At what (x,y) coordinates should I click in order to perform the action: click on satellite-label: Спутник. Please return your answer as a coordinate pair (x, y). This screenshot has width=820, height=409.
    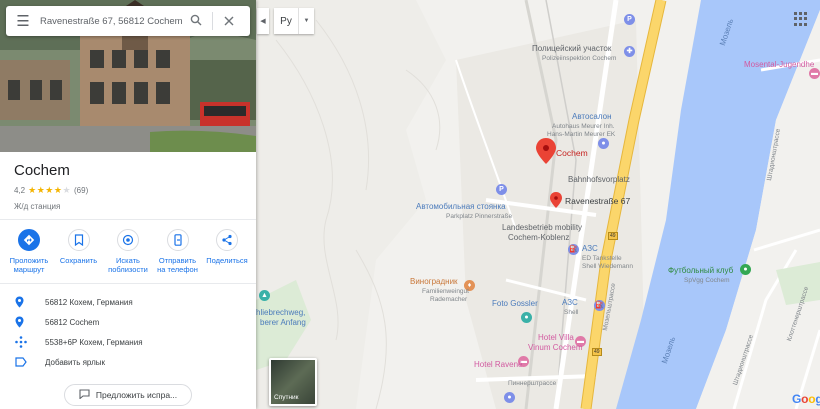
    Looking at the image, I should click on (286, 397).